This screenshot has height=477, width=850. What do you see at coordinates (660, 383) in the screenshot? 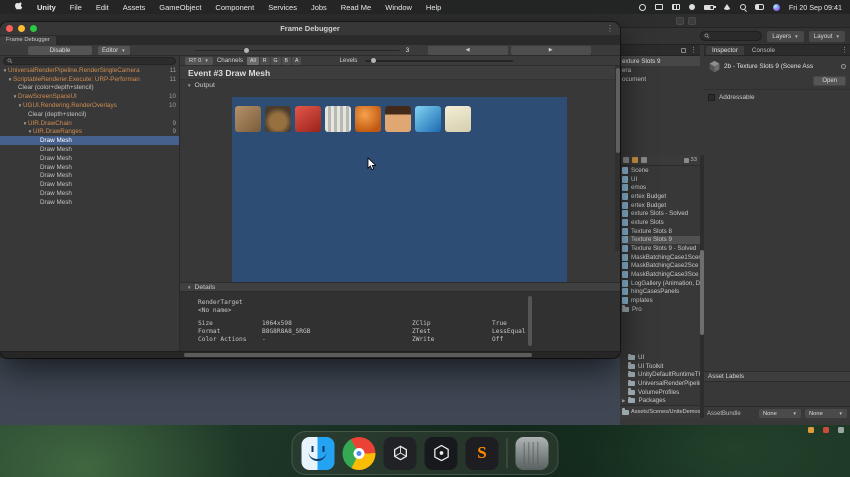
I see `folder-row: UniversalRenderPipelineGlobalSet` at bounding box center [660, 383].